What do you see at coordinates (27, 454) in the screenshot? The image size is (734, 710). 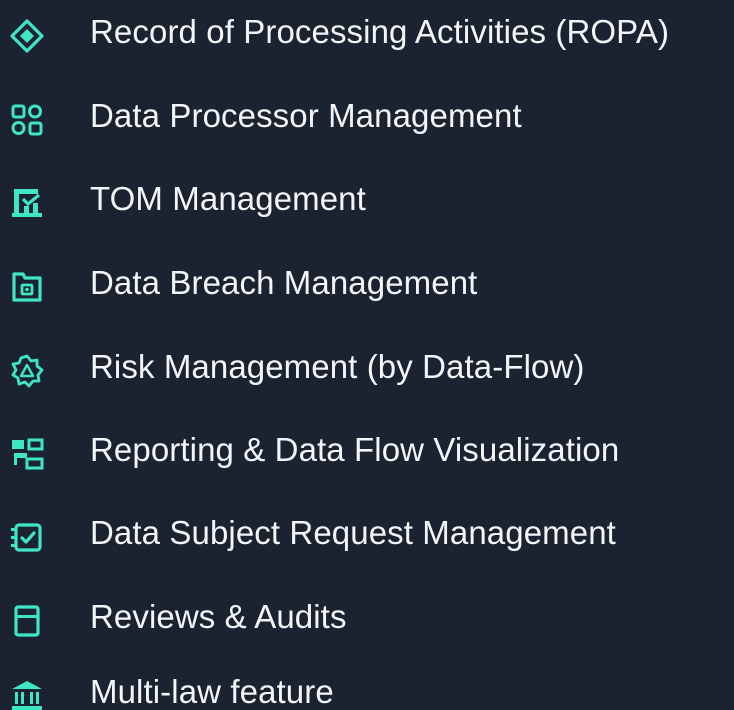 I see `flow-chart-icon` at bounding box center [27, 454].